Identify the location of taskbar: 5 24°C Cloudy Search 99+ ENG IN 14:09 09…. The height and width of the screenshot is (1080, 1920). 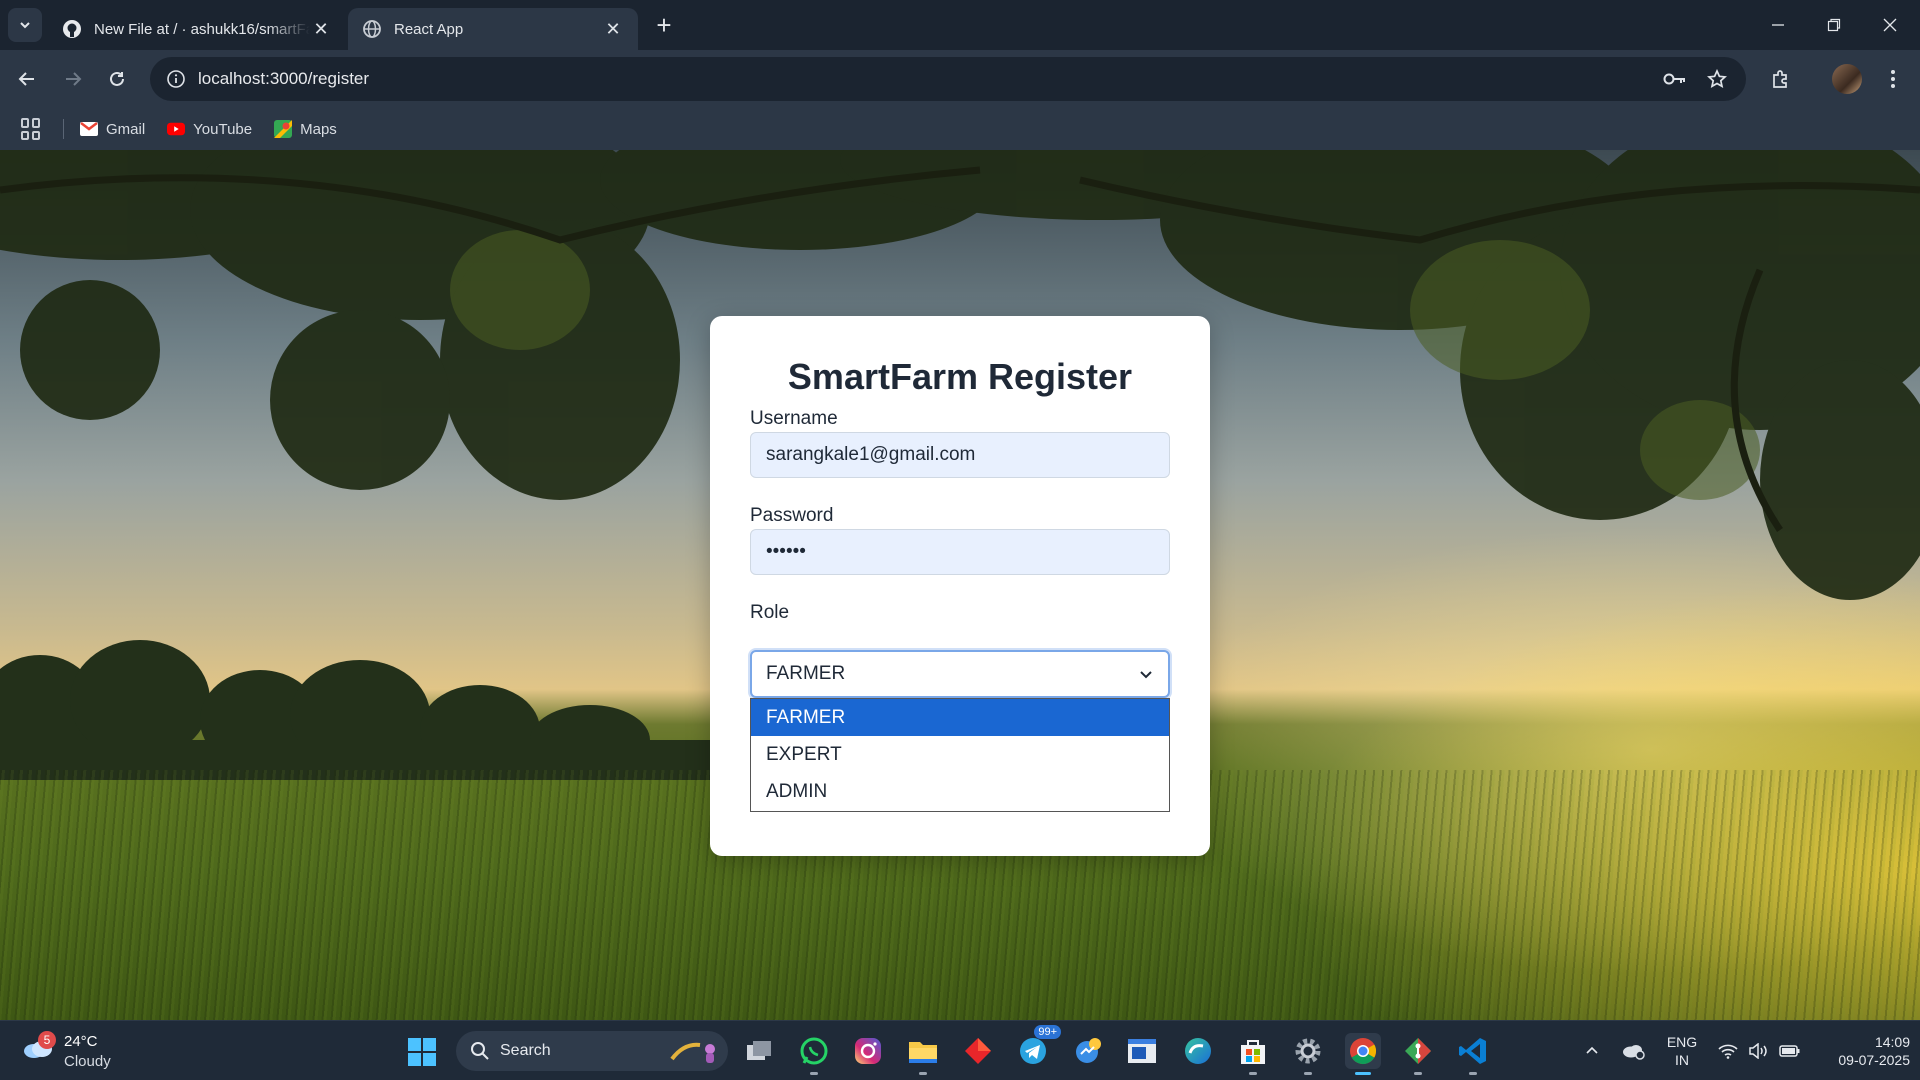
(960, 1050).